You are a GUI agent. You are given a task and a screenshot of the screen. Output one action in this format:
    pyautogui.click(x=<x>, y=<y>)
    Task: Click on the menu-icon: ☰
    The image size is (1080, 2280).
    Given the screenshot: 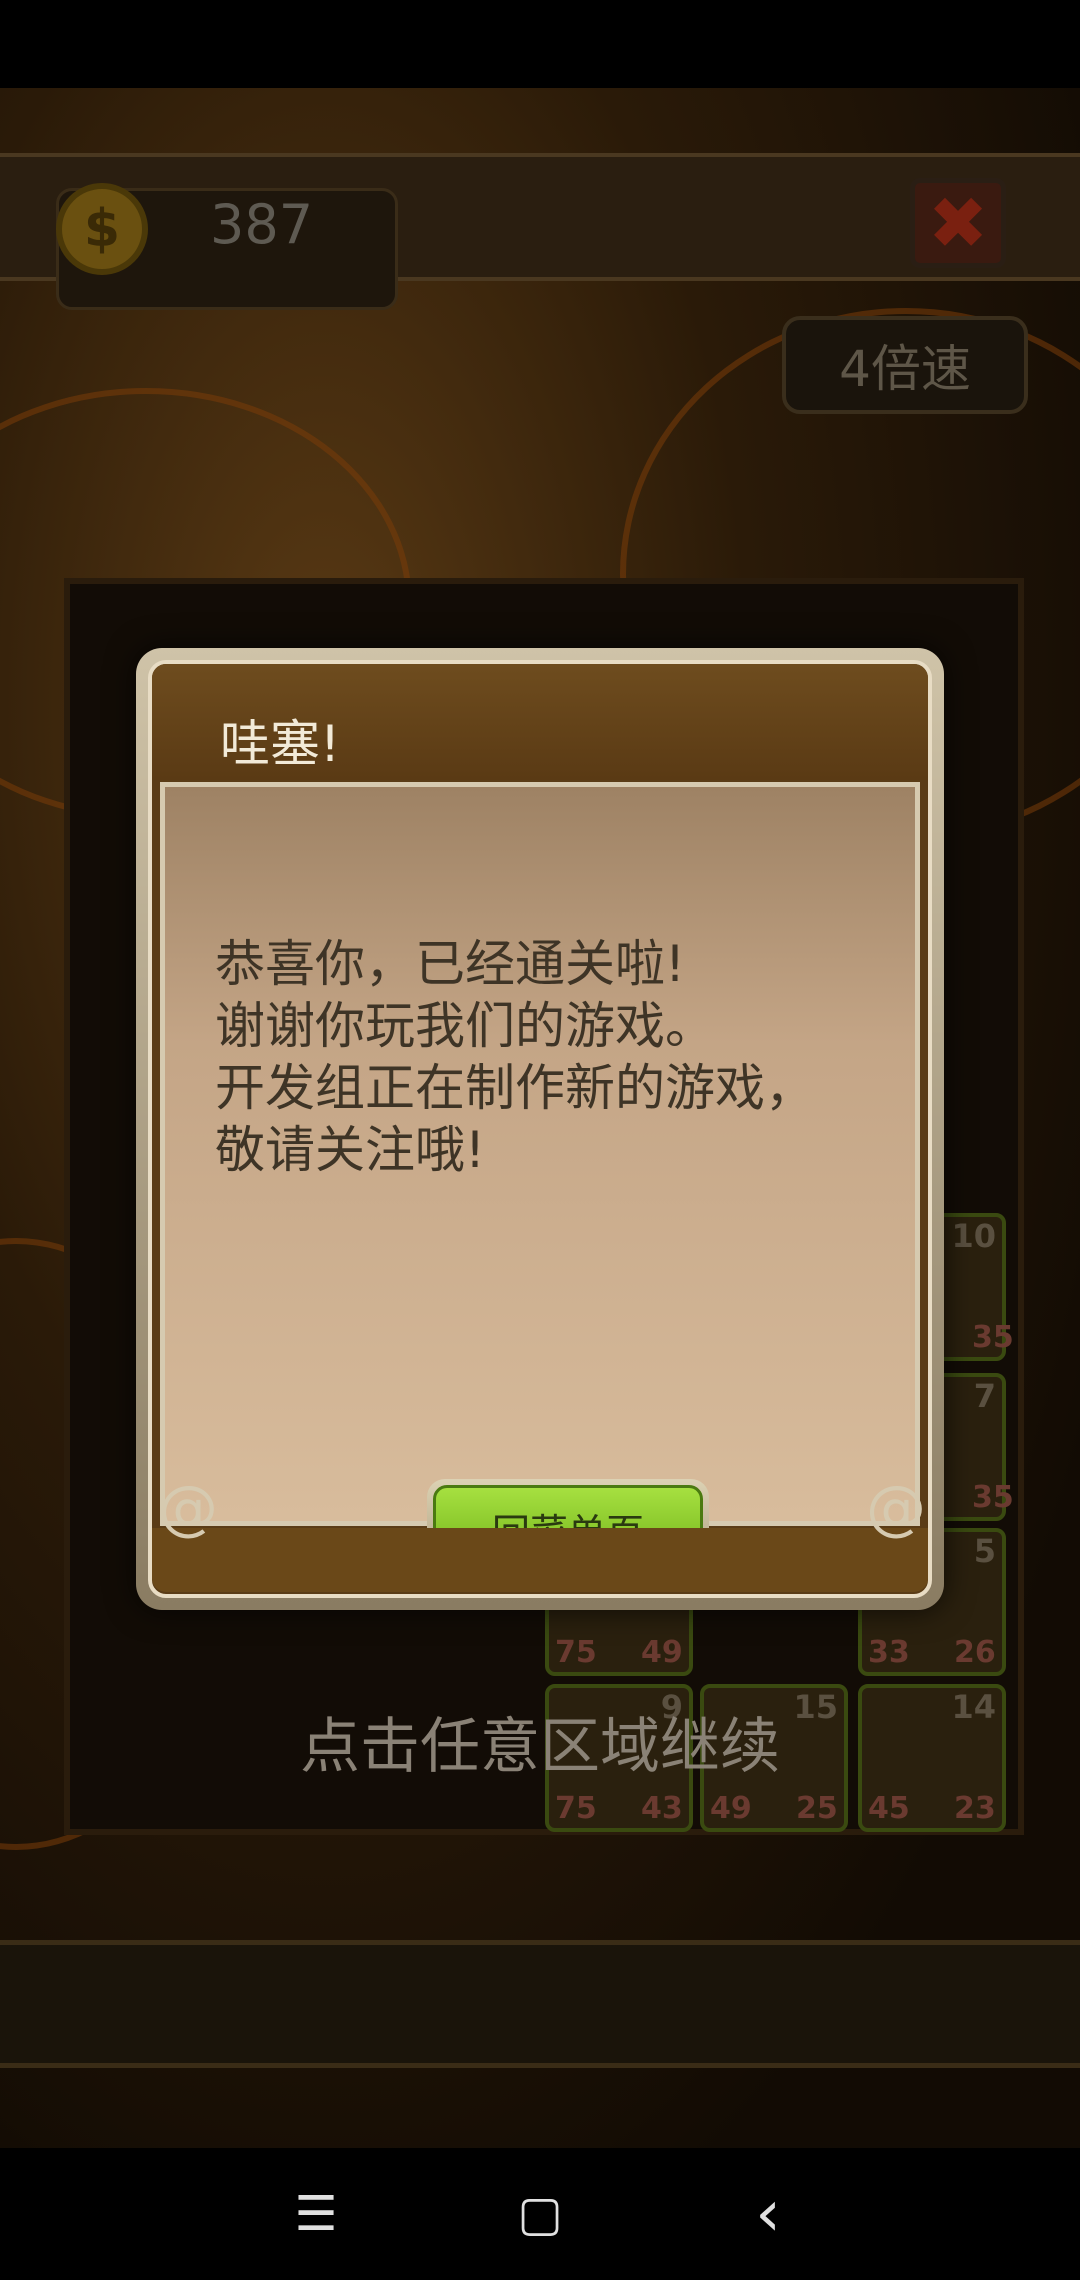 What is the action you would take?
    pyautogui.click(x=316, y=2214)
    